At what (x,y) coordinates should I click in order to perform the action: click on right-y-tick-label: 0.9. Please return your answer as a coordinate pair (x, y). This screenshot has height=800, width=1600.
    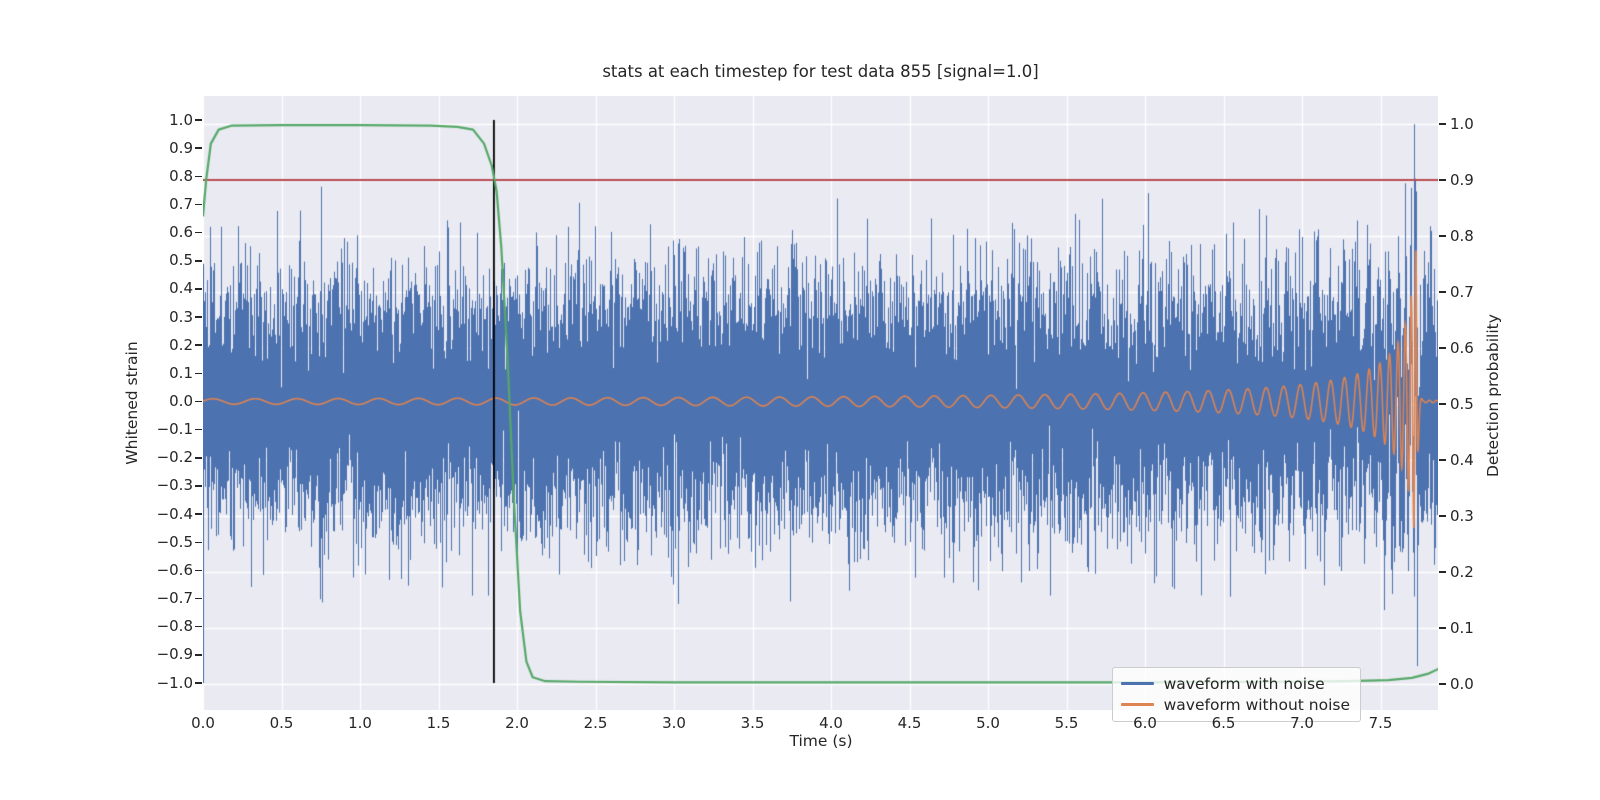
    Looking at the image, I should click on (1462, 179).